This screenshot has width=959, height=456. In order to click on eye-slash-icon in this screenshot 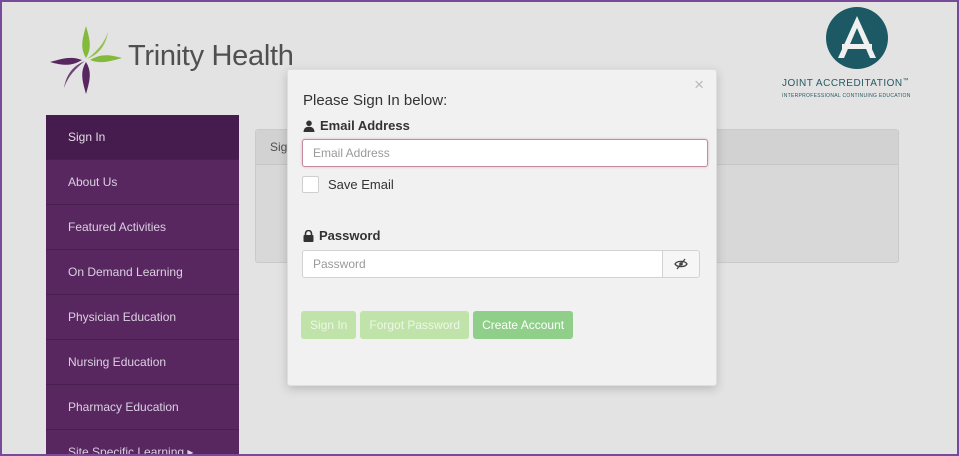, I will do `click(681, 264)`.